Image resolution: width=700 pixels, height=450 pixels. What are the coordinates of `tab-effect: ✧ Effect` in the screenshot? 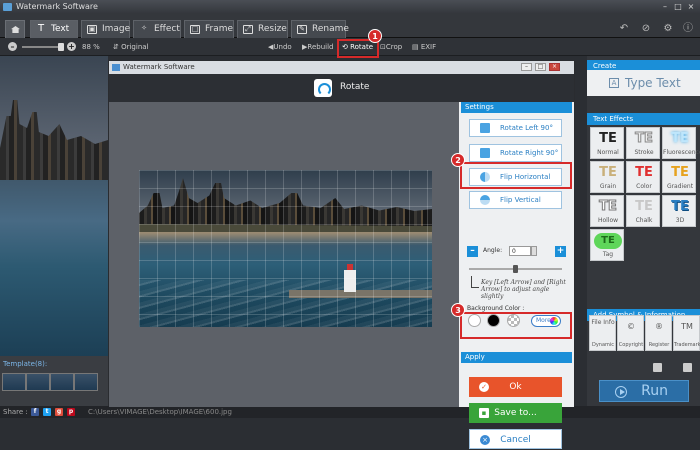 It's located at (157, 29).